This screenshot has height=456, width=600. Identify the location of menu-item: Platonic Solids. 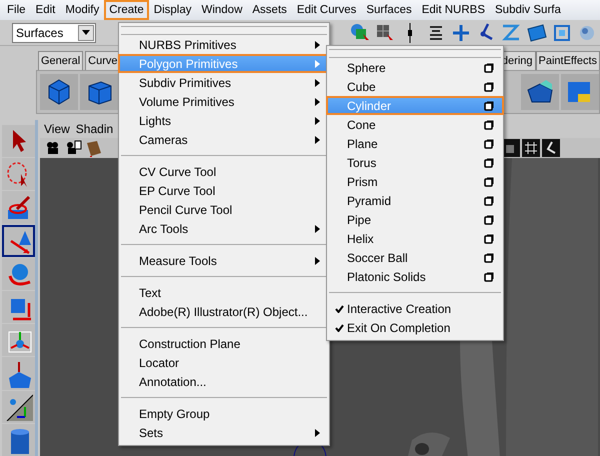
(415, 276).